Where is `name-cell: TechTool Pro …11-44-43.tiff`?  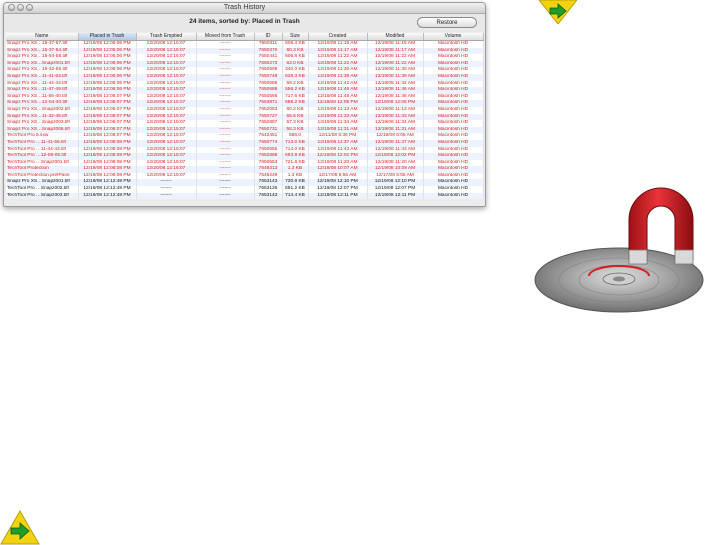
name-cell: TechTool Pro …11-44-43.tiff is located at coordinates (42, 150).